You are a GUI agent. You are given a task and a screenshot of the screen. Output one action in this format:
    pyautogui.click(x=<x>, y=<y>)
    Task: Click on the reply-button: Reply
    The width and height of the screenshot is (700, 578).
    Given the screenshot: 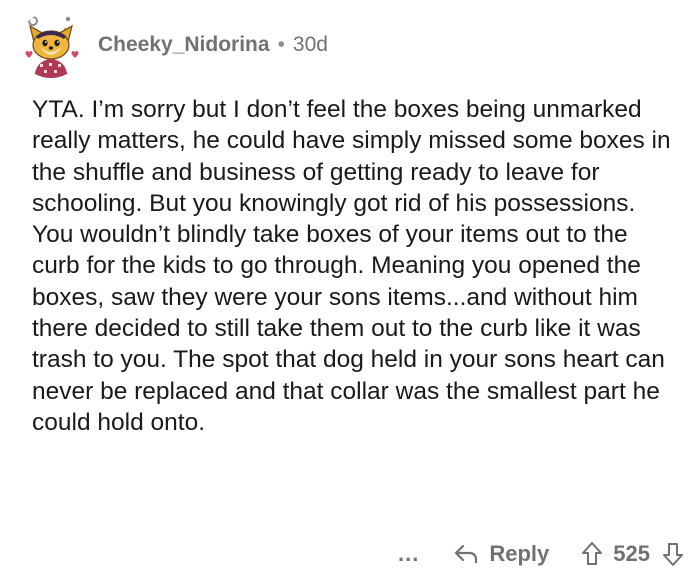 What is the action you would take?
    pyautogui.click(x=501, y=554)
    